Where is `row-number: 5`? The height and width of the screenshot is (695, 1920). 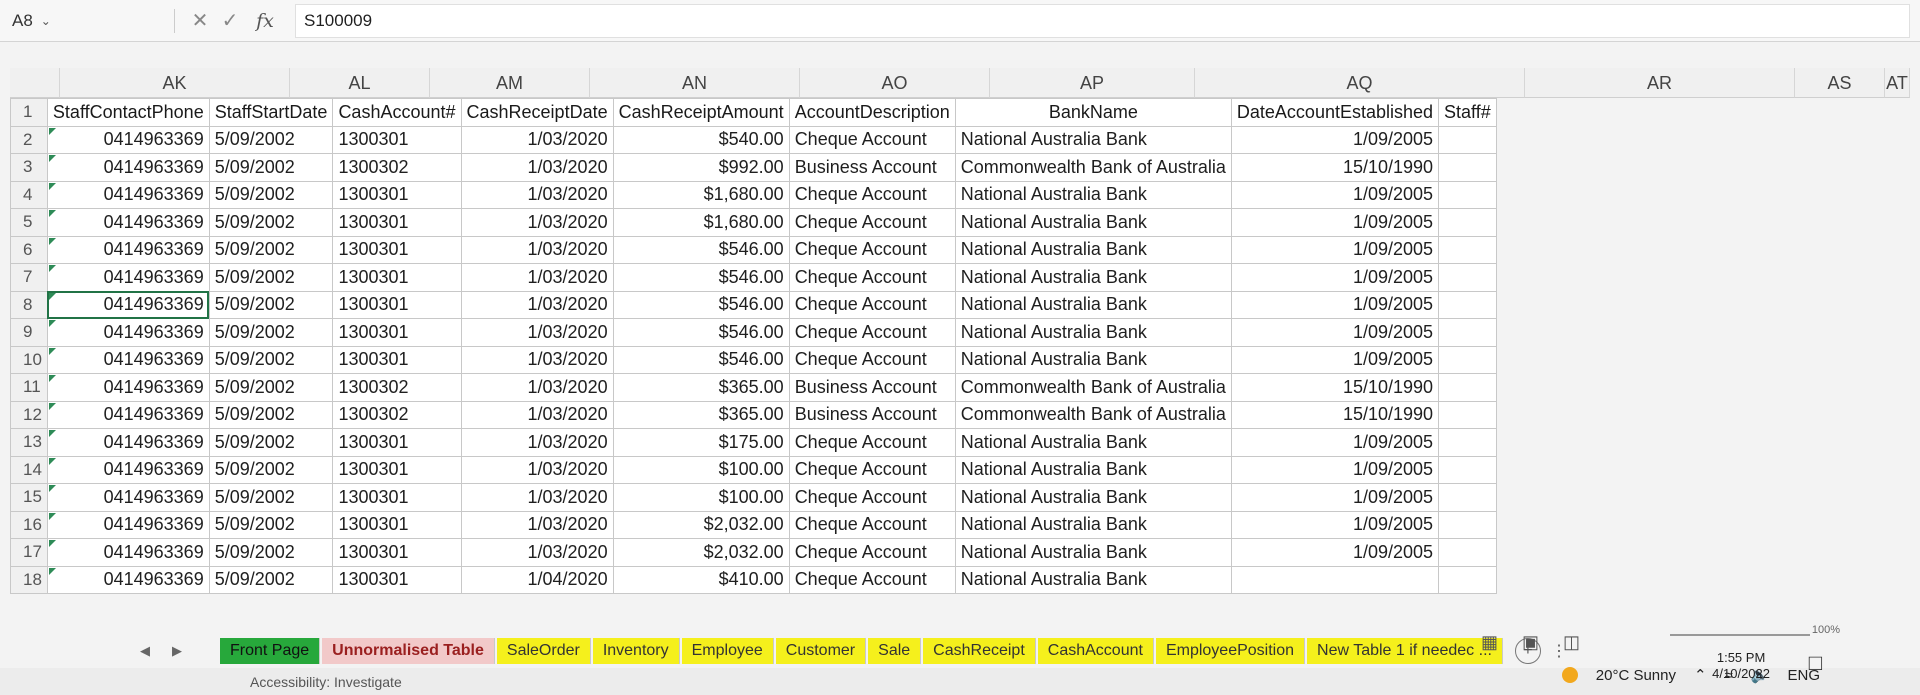 row-number: 5 is located at coordinates (29, 222).